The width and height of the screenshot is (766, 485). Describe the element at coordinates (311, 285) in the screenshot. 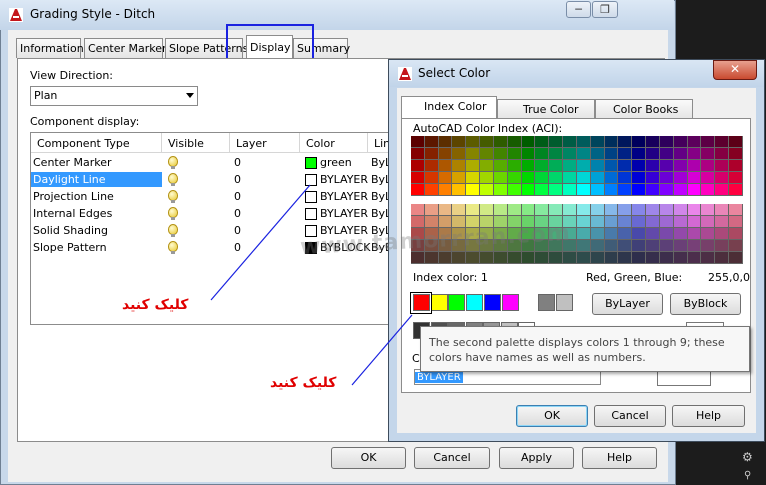

I see `annotation-lines` at that location.